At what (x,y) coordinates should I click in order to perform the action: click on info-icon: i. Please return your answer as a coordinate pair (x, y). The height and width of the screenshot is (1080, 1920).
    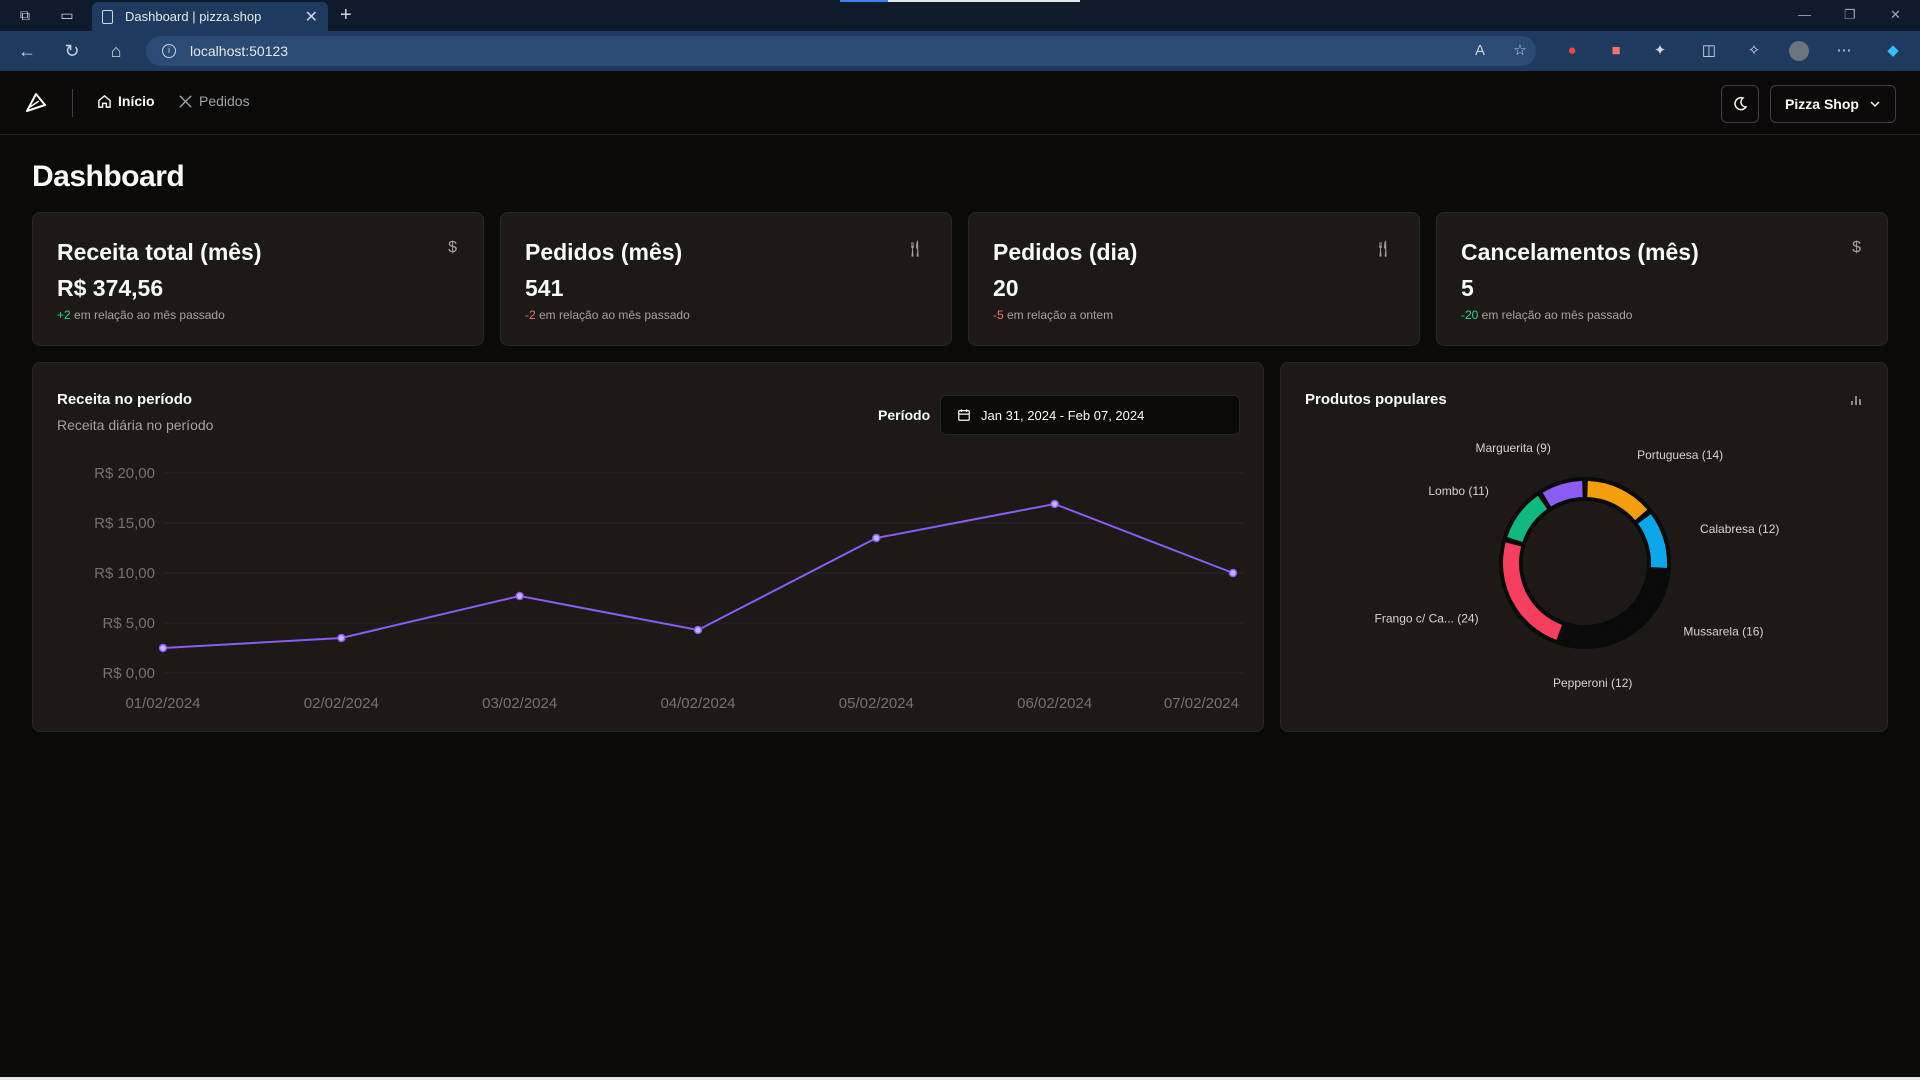
    Looking at the image, I should click on (169, 51).